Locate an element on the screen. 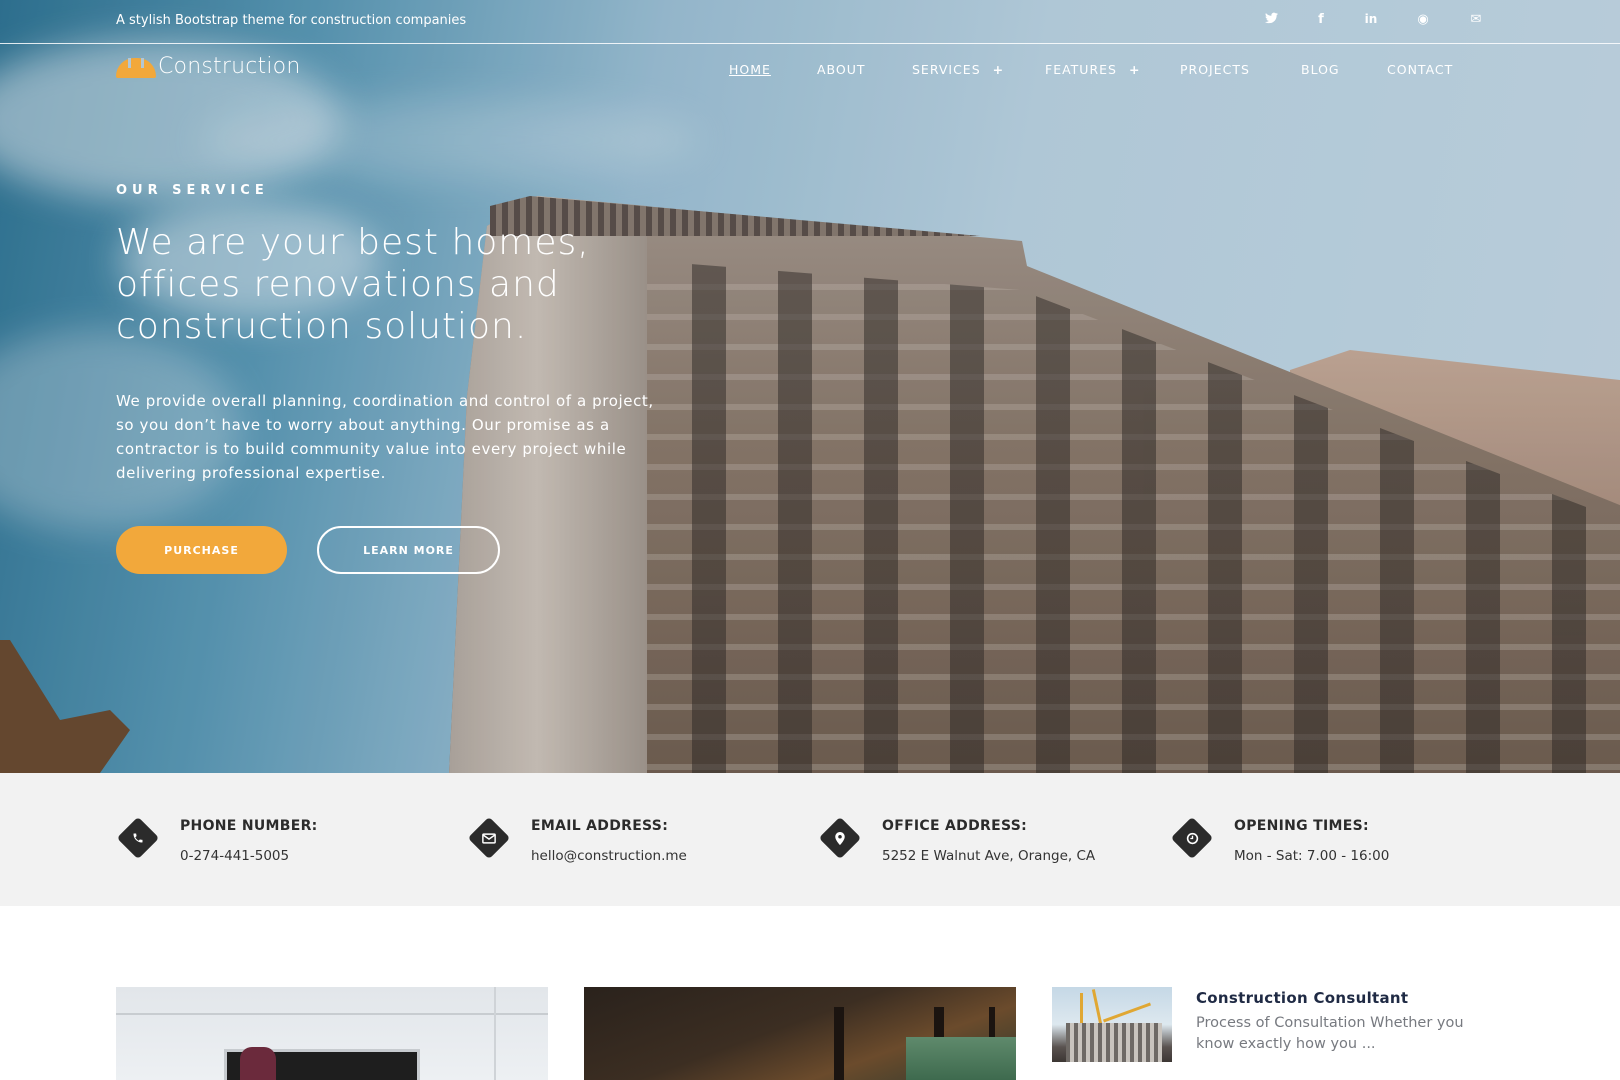  nav-services: SERVICES + is located at coordinates (958, 69).